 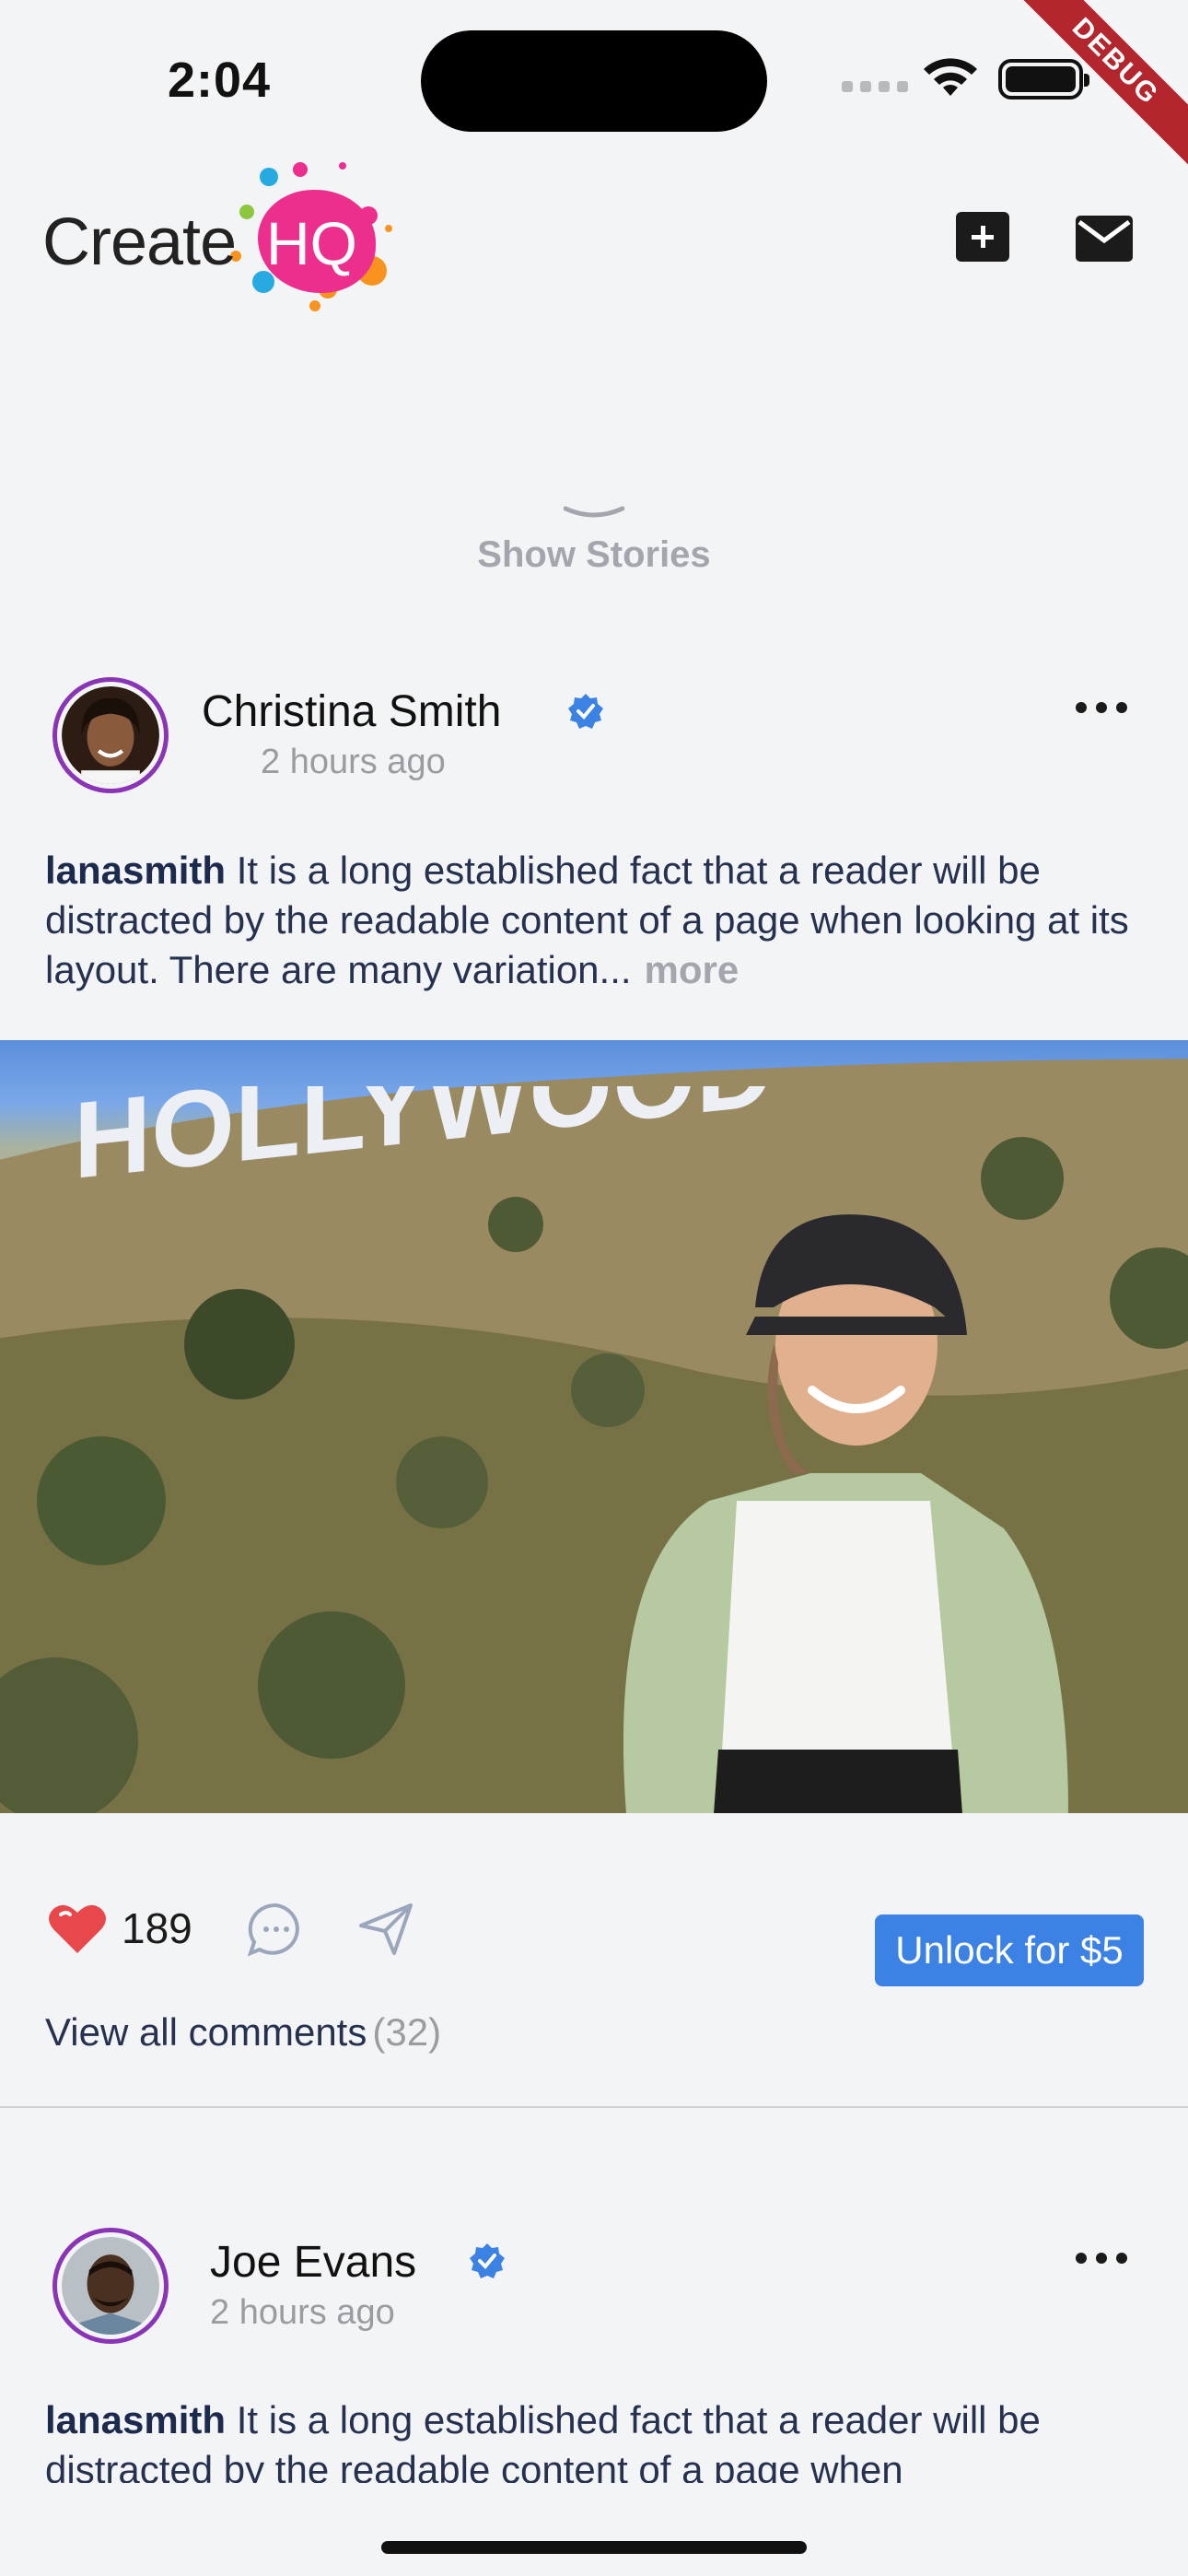 I want to click on cellular-signal-icon, so click(x=875, y=86).